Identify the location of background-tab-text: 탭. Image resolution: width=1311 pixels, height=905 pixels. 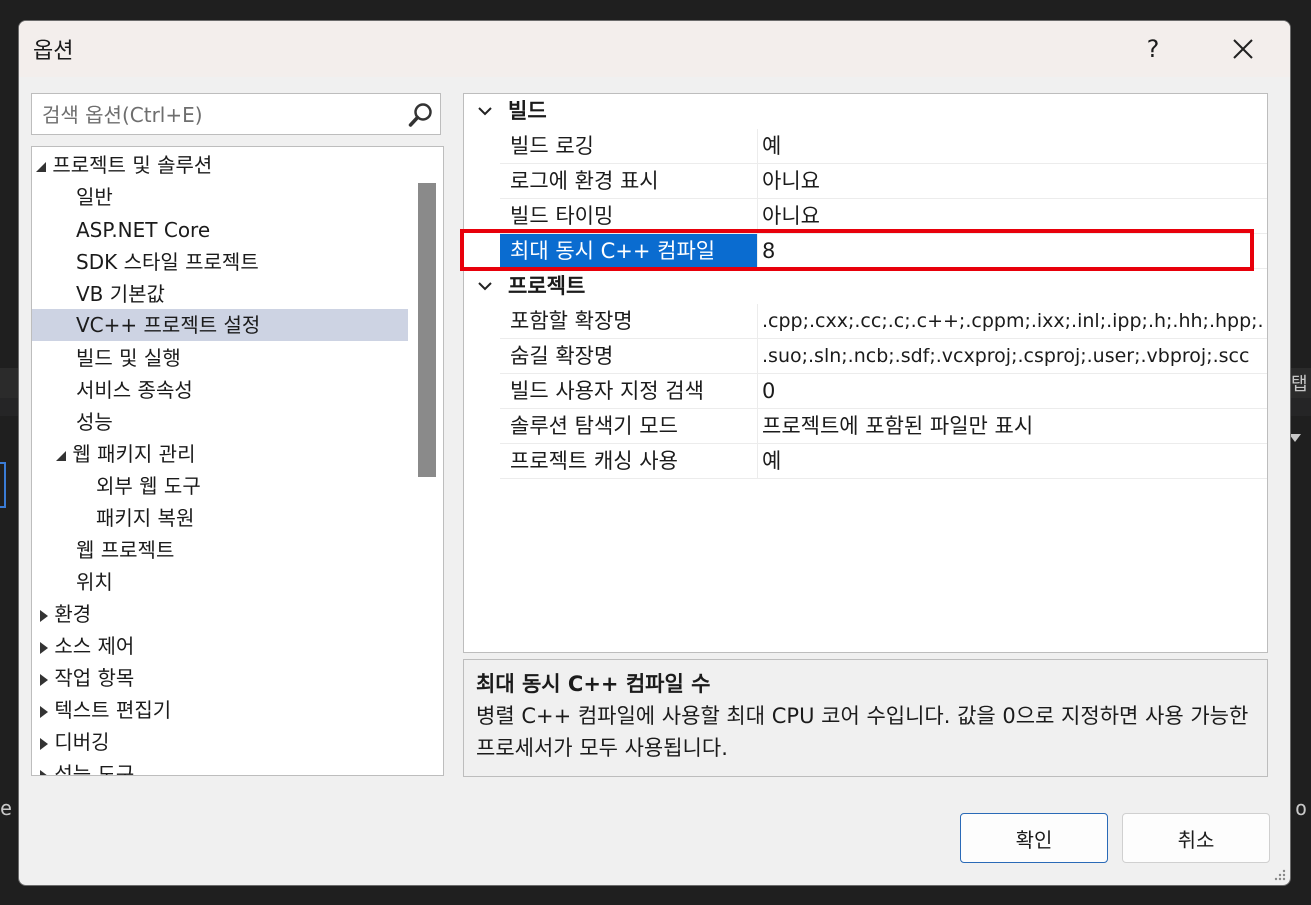
(1299, 384).